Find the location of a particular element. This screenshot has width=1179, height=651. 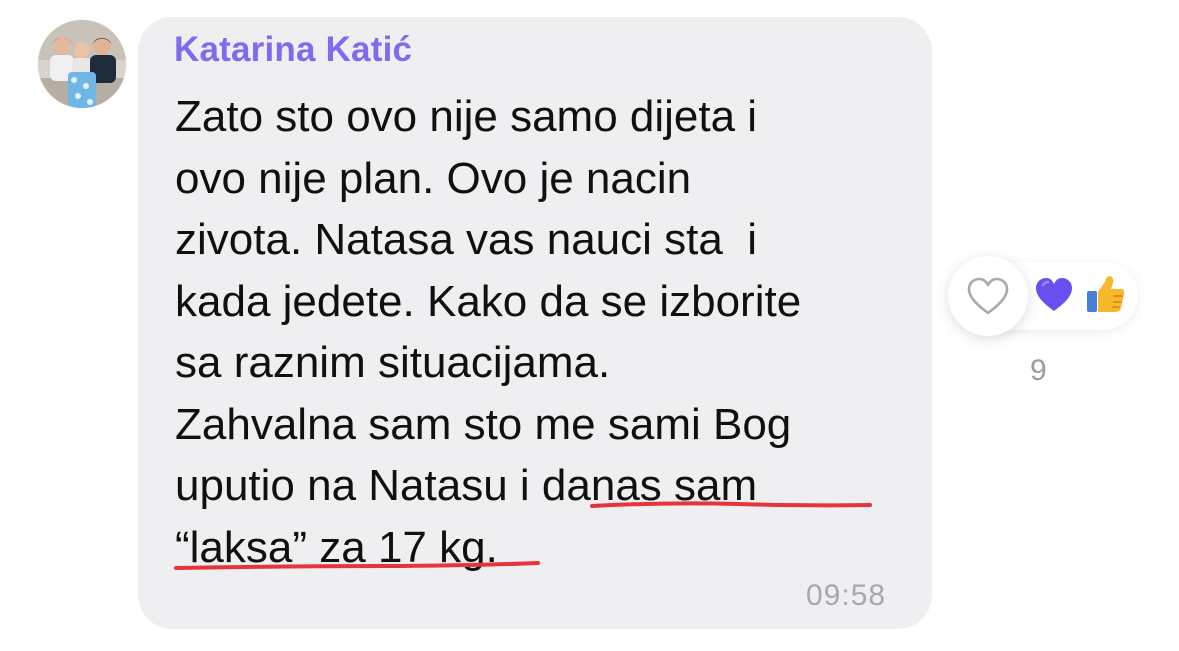

heart-outline-icon is located at coordinates (988, 296).